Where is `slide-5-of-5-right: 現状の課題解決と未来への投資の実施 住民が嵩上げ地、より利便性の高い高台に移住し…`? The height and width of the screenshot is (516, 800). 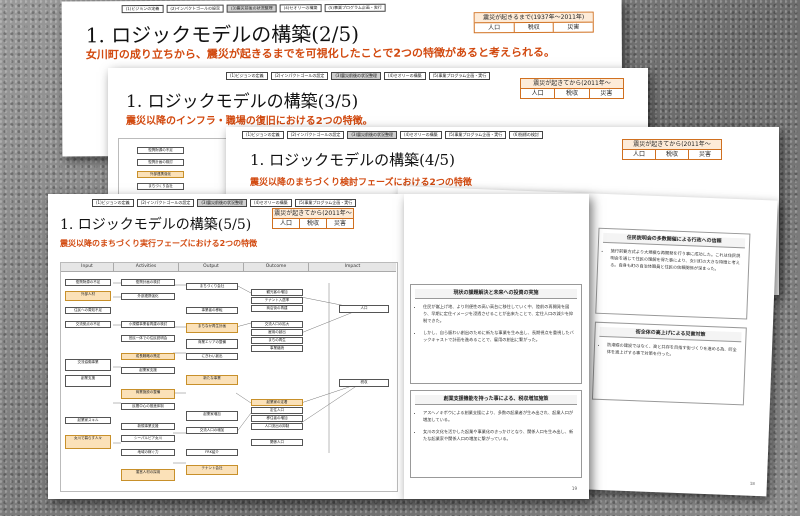 slide-5-of-5-right: 現状の課題解決と未来への投資の実施 住民が嵩上げ地、より利便性の高い高台に移住し… is located at coordinates (496, 346).